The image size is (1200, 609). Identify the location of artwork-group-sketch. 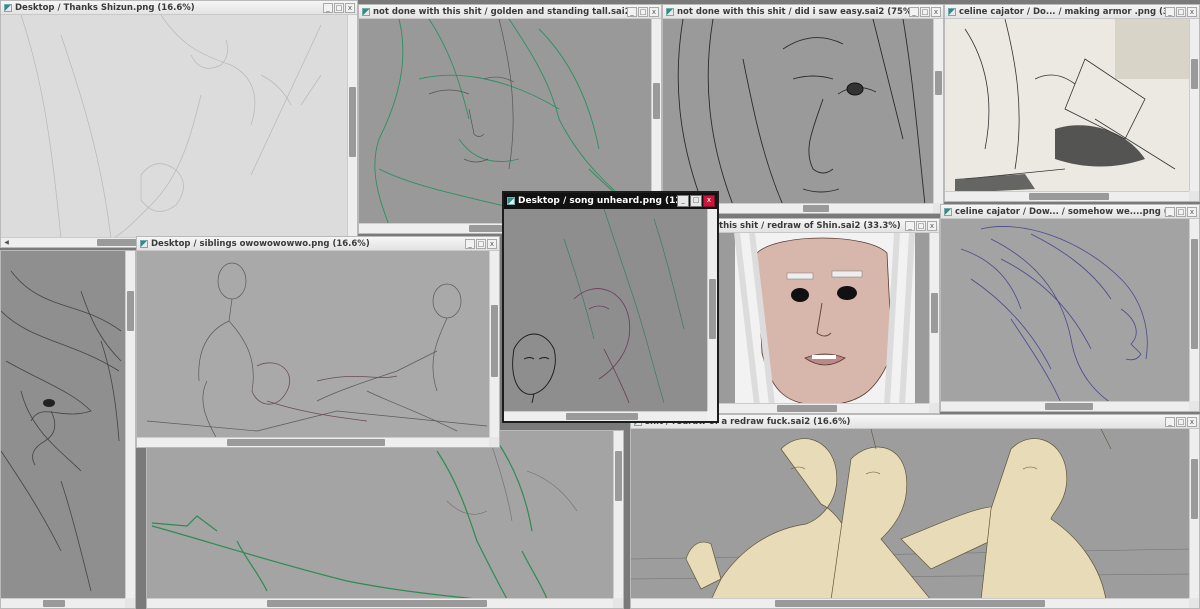
(598, 306).